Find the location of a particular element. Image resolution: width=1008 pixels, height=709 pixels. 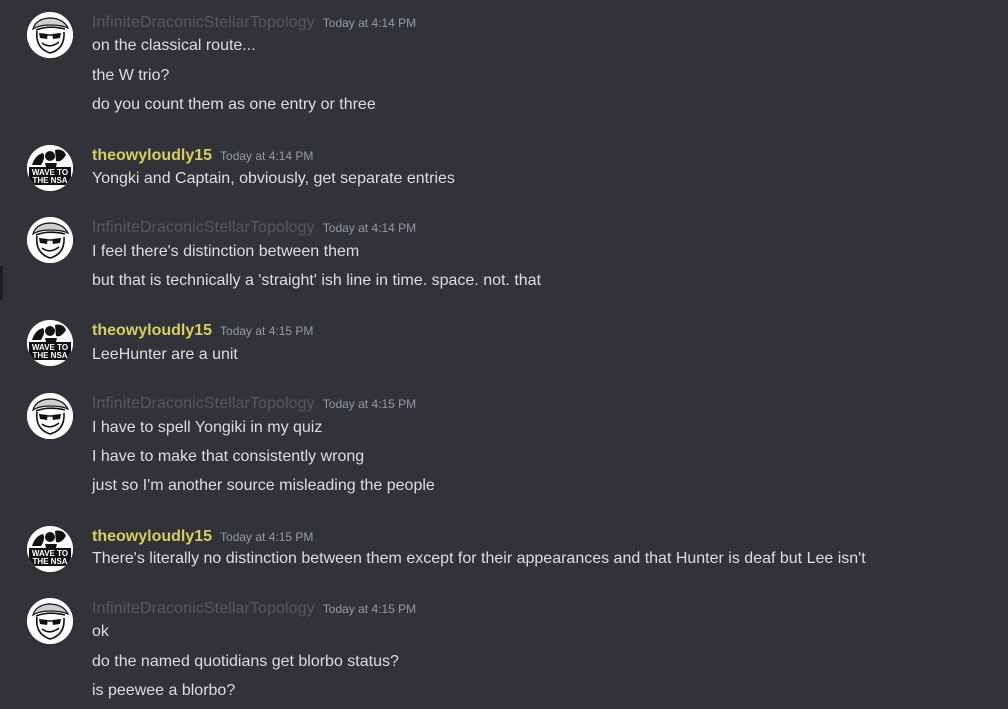

message-text: do you count them as one entry or three is located at coordinates (234, 104).